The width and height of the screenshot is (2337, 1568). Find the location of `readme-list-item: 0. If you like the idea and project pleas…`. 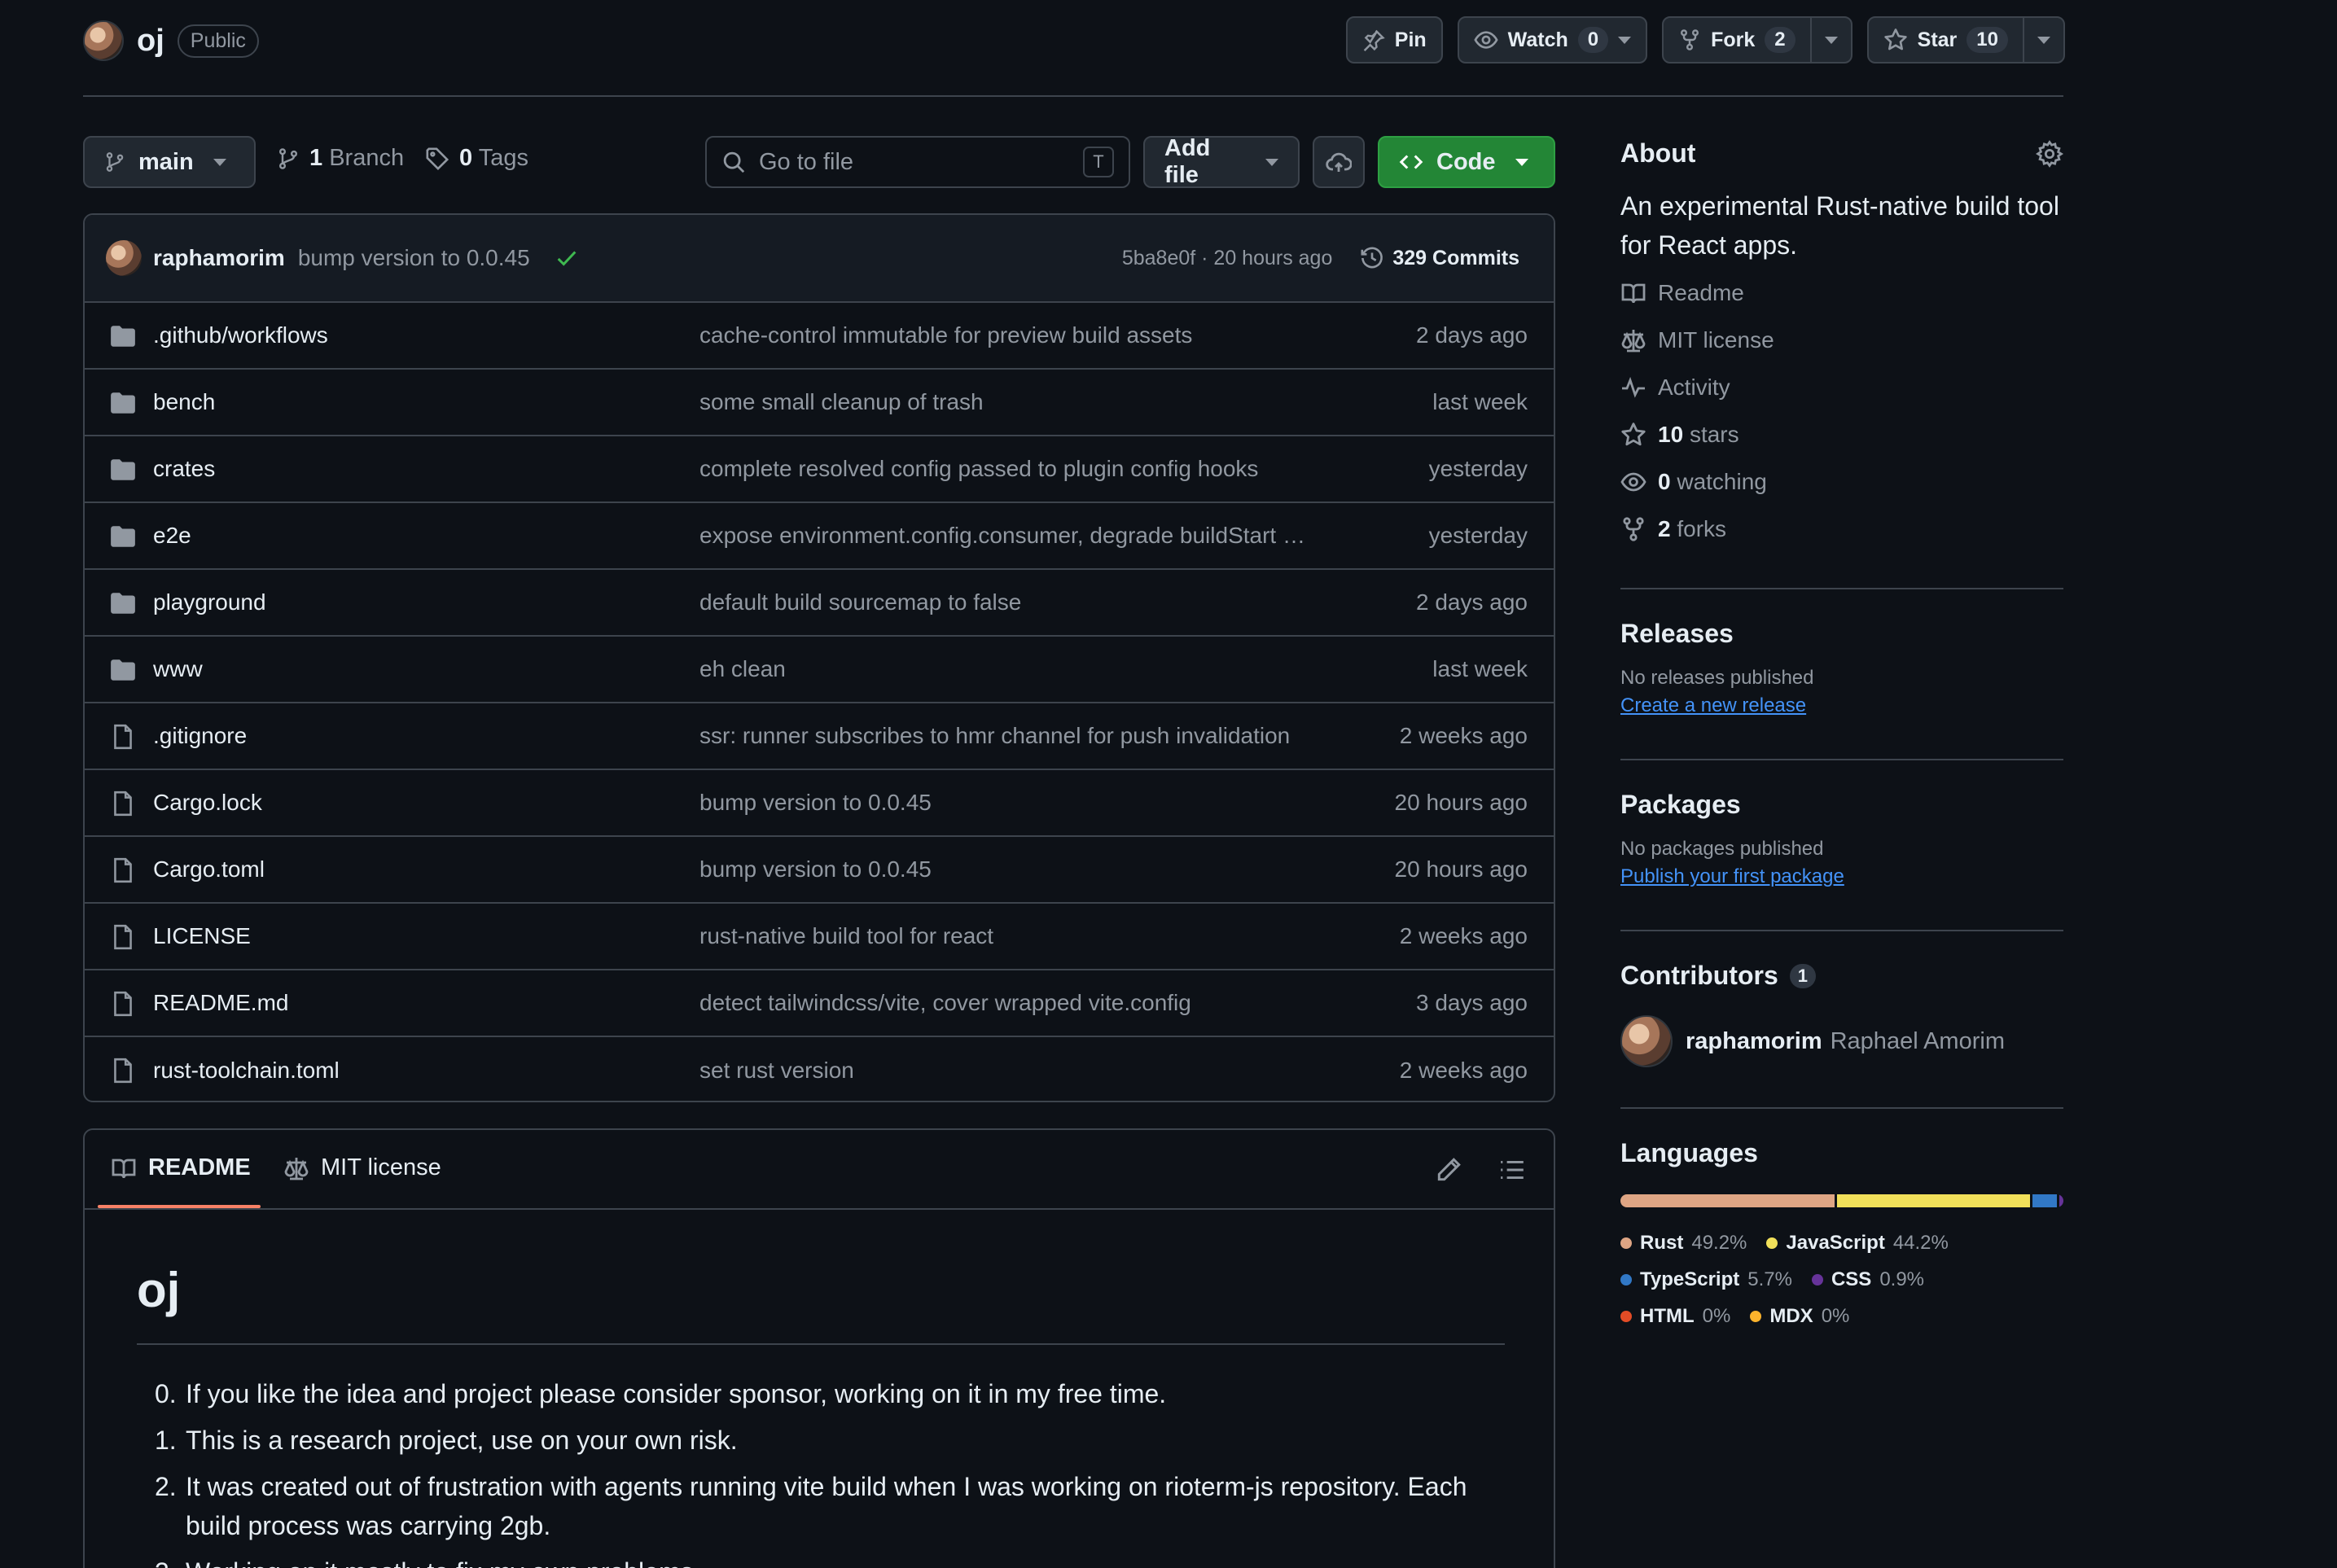

readme-list-item: 0. If you like the idea and project pleas… is located at coordinates (838, 1394).